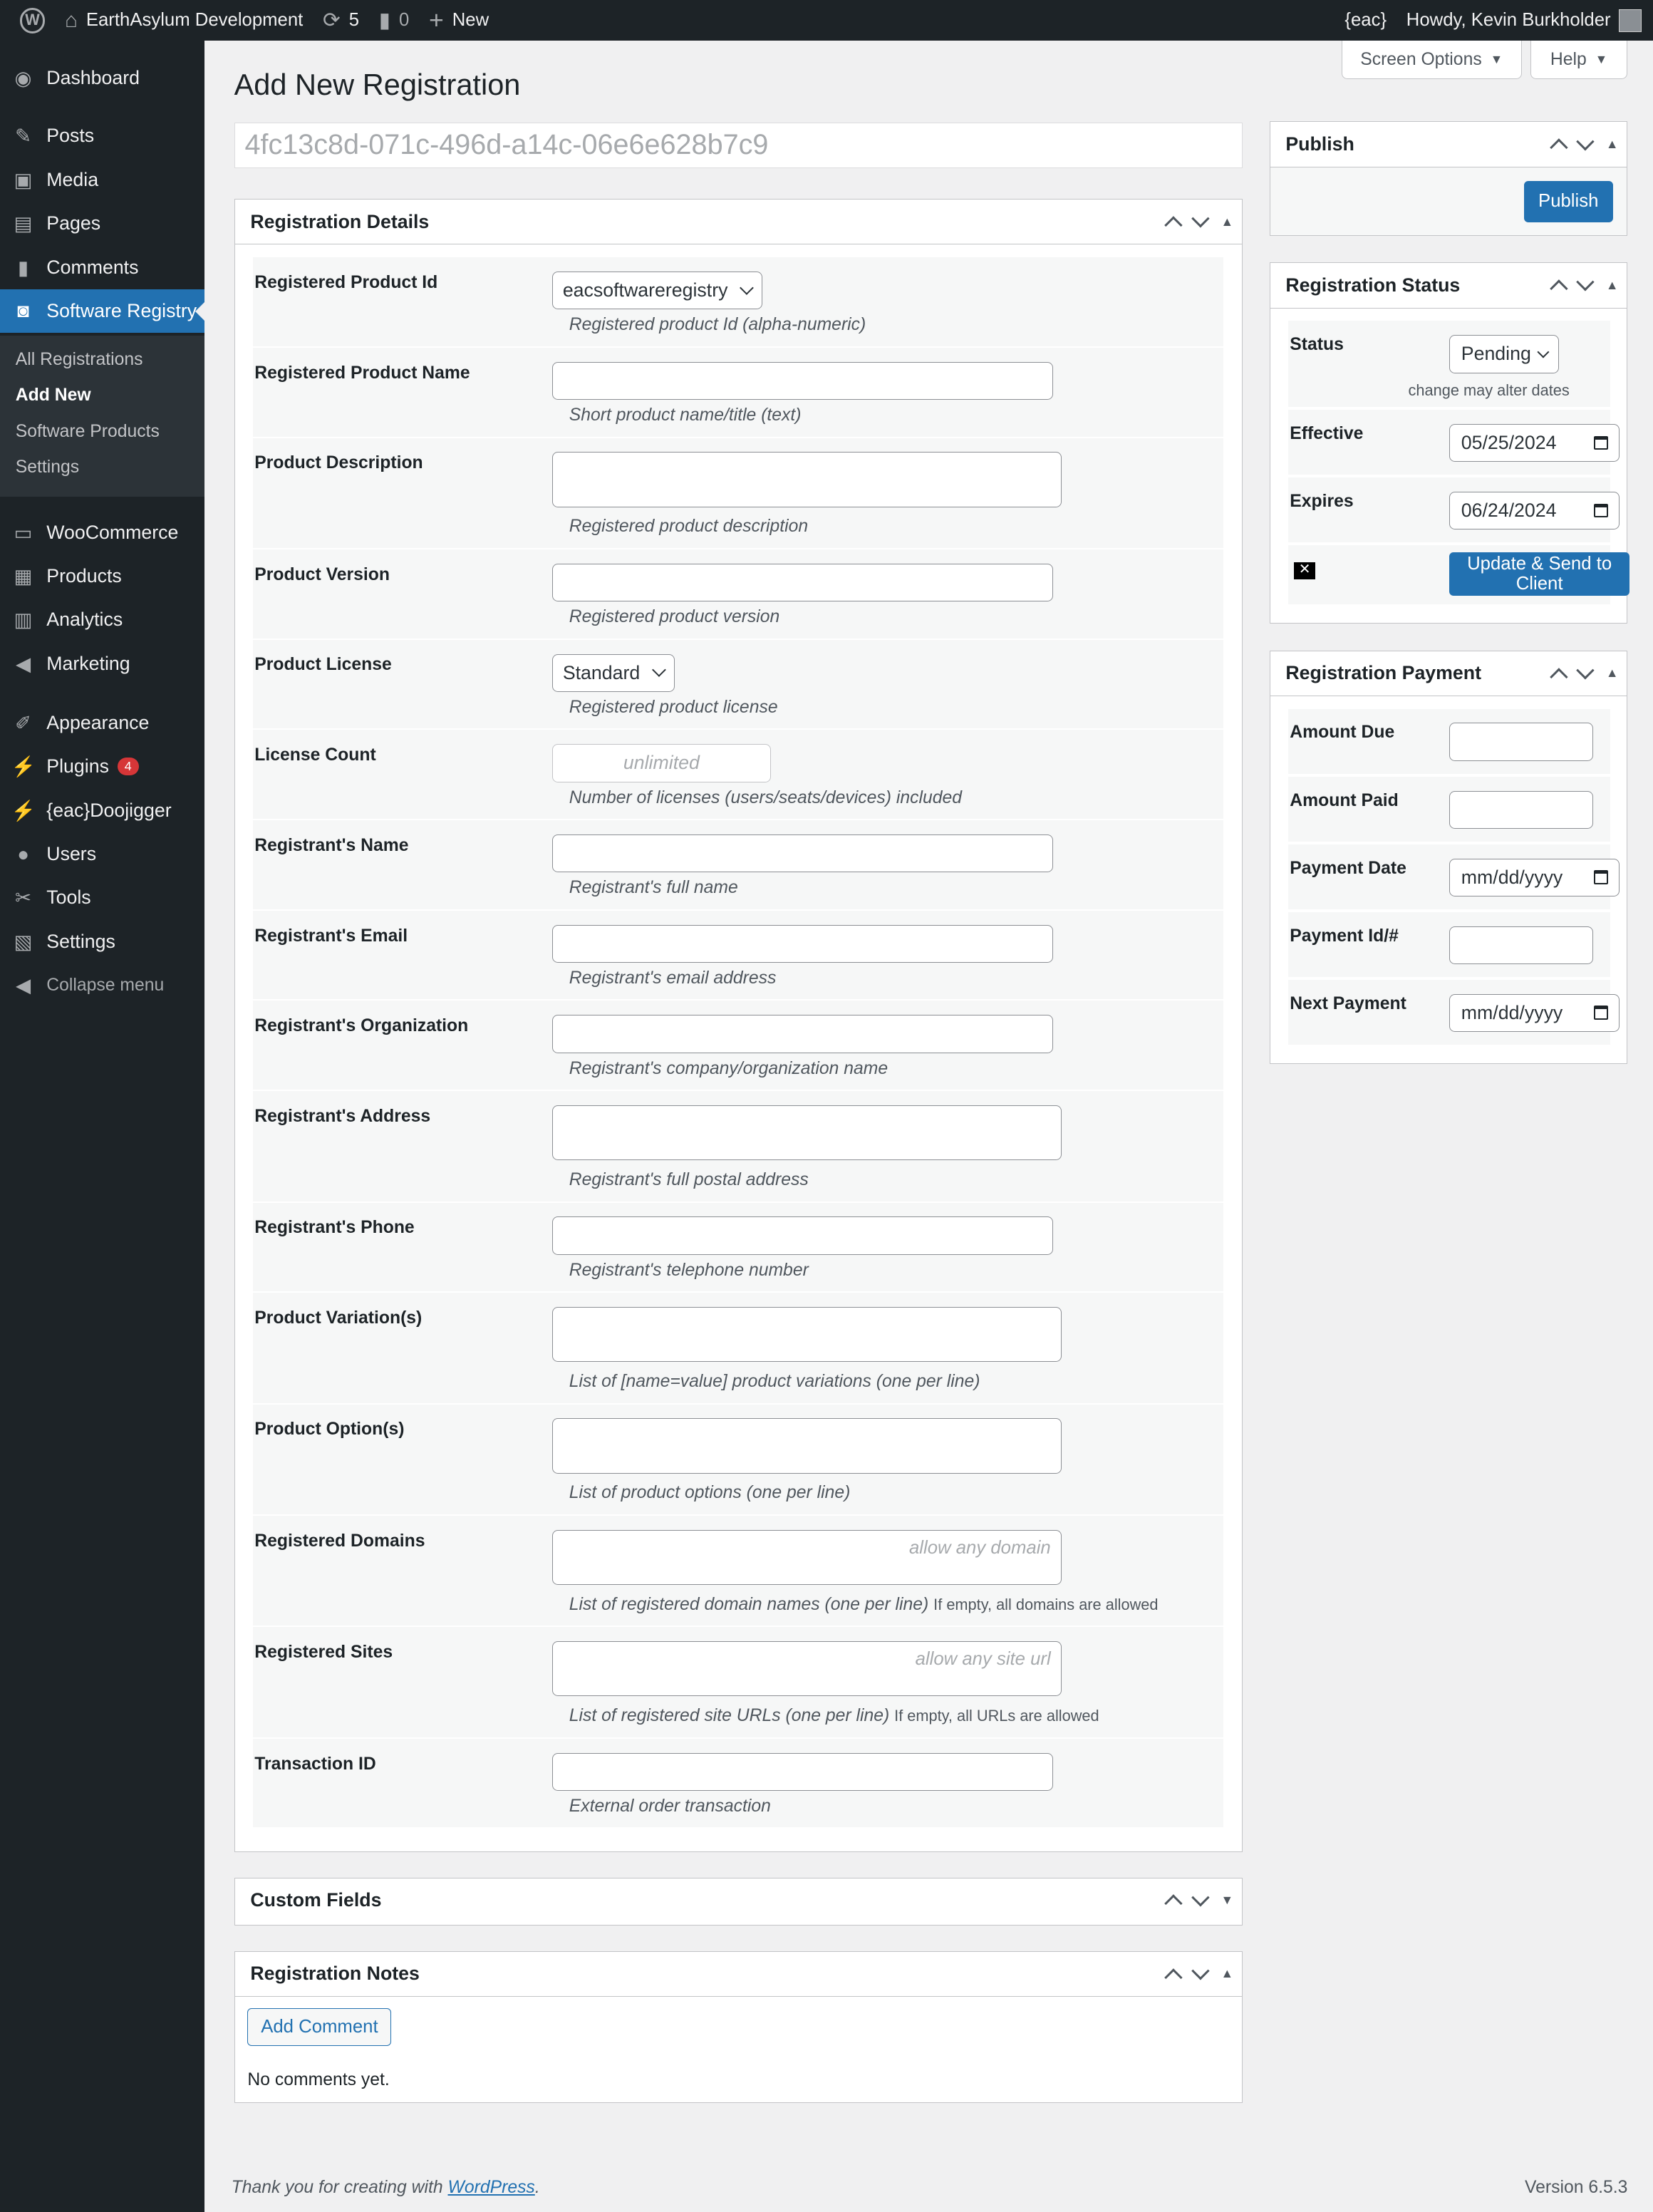 The height and width of the screenshot is (2212, 1653). What do you see at coordinates (394, 20) in the screenshot?
I see `comments-link: ▮ 0` at bounding box center [394, 20].